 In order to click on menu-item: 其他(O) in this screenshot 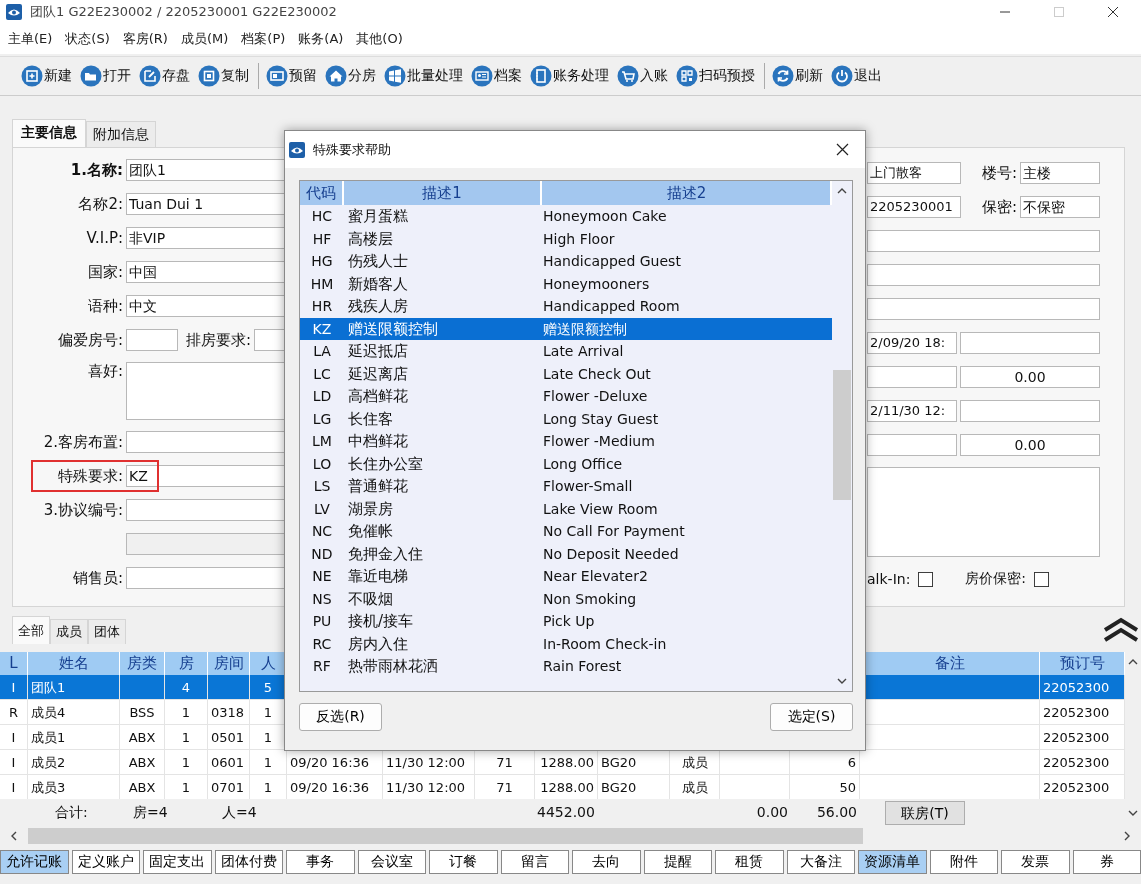, I will do `click(379, 39)`.